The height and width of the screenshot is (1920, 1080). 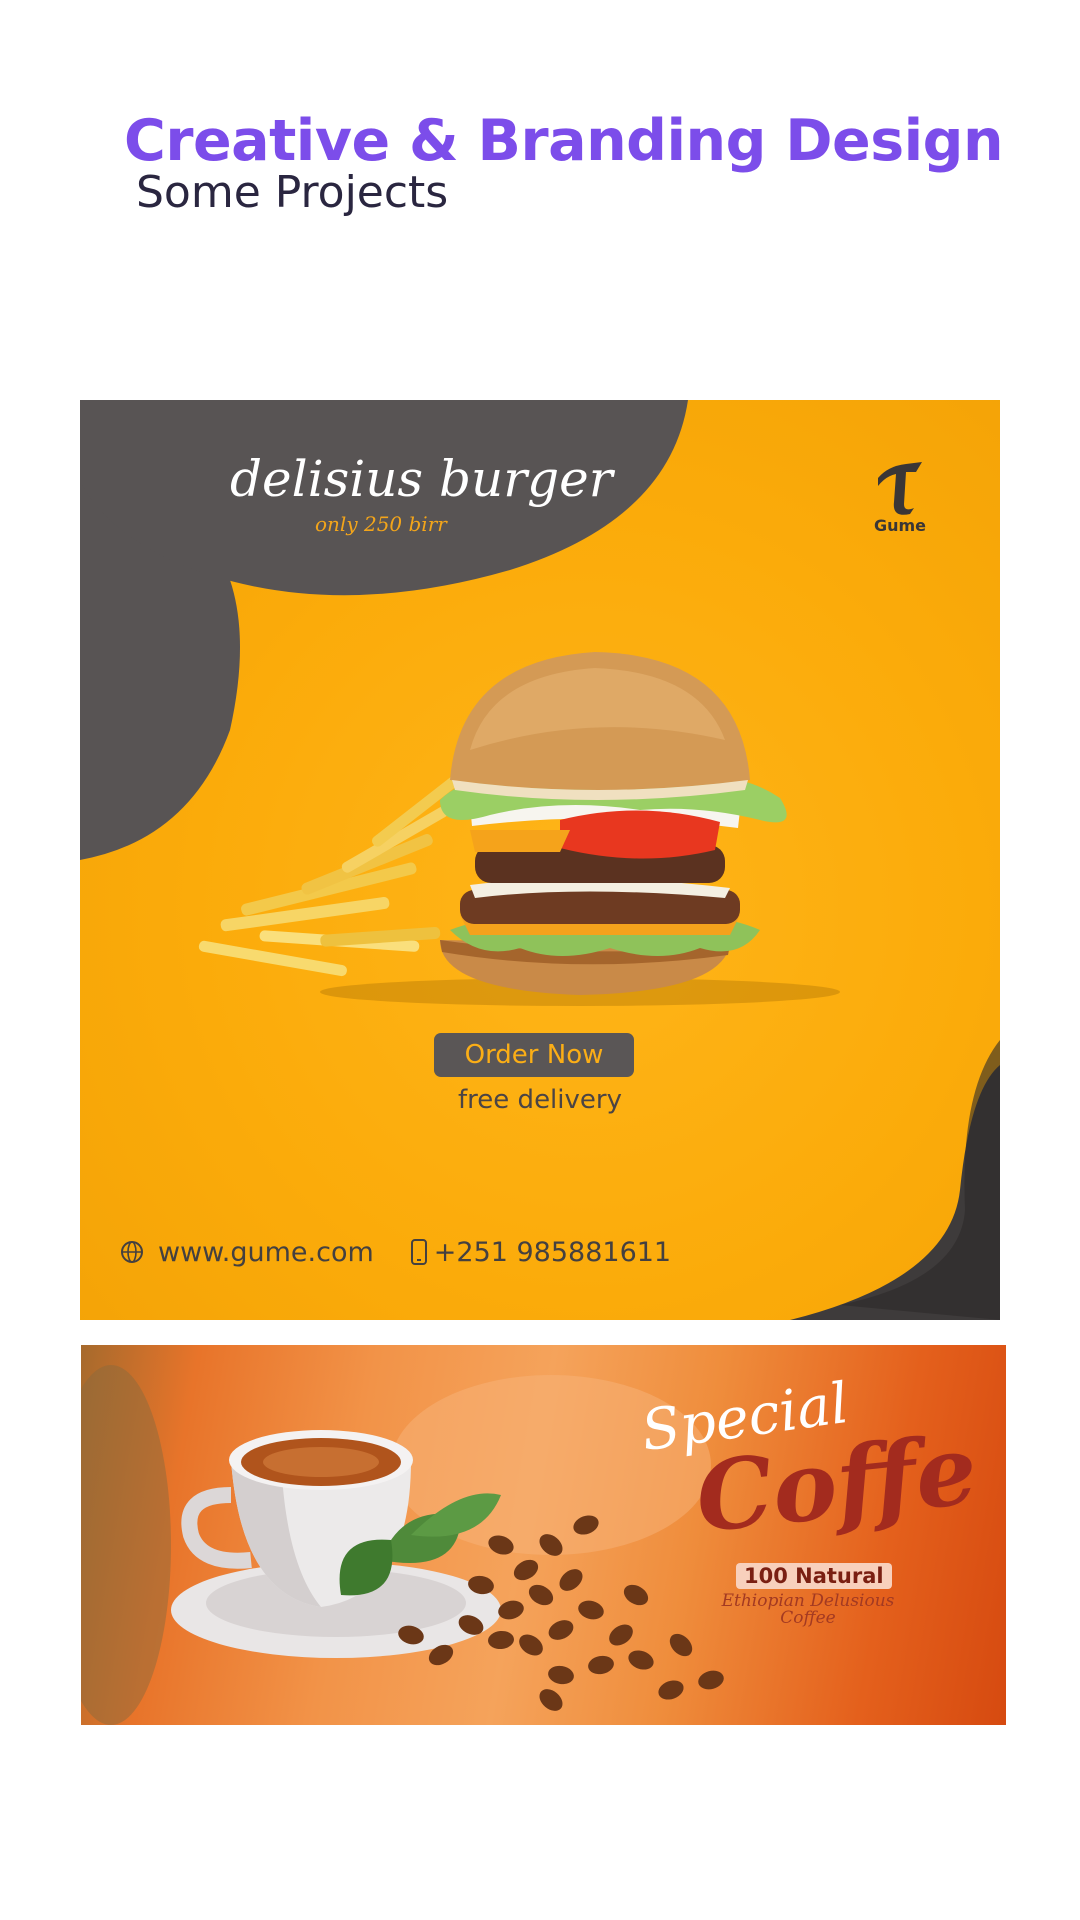 I want to click on contact-row: www.gume.com +251 985881611, so click(x=395, y=1252).